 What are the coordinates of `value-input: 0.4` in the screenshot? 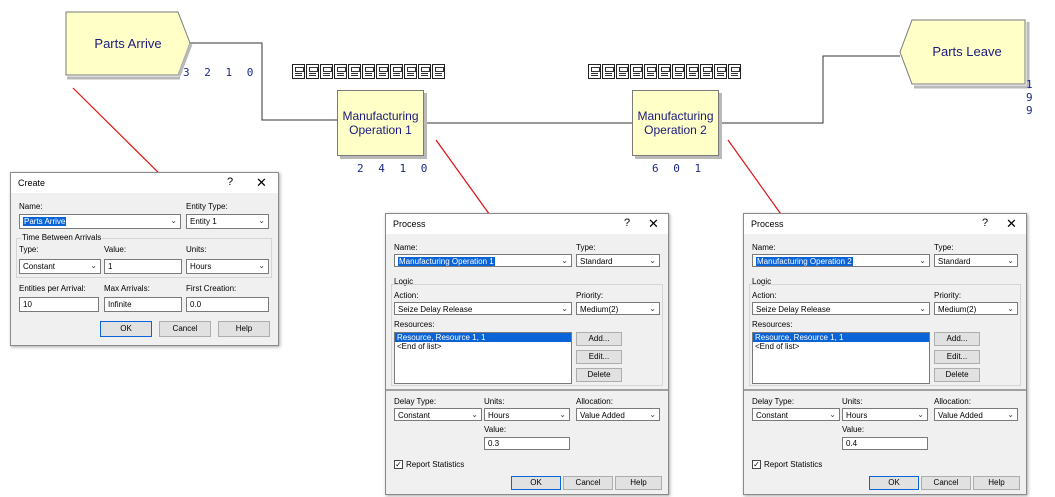 It's located at (885, 443).